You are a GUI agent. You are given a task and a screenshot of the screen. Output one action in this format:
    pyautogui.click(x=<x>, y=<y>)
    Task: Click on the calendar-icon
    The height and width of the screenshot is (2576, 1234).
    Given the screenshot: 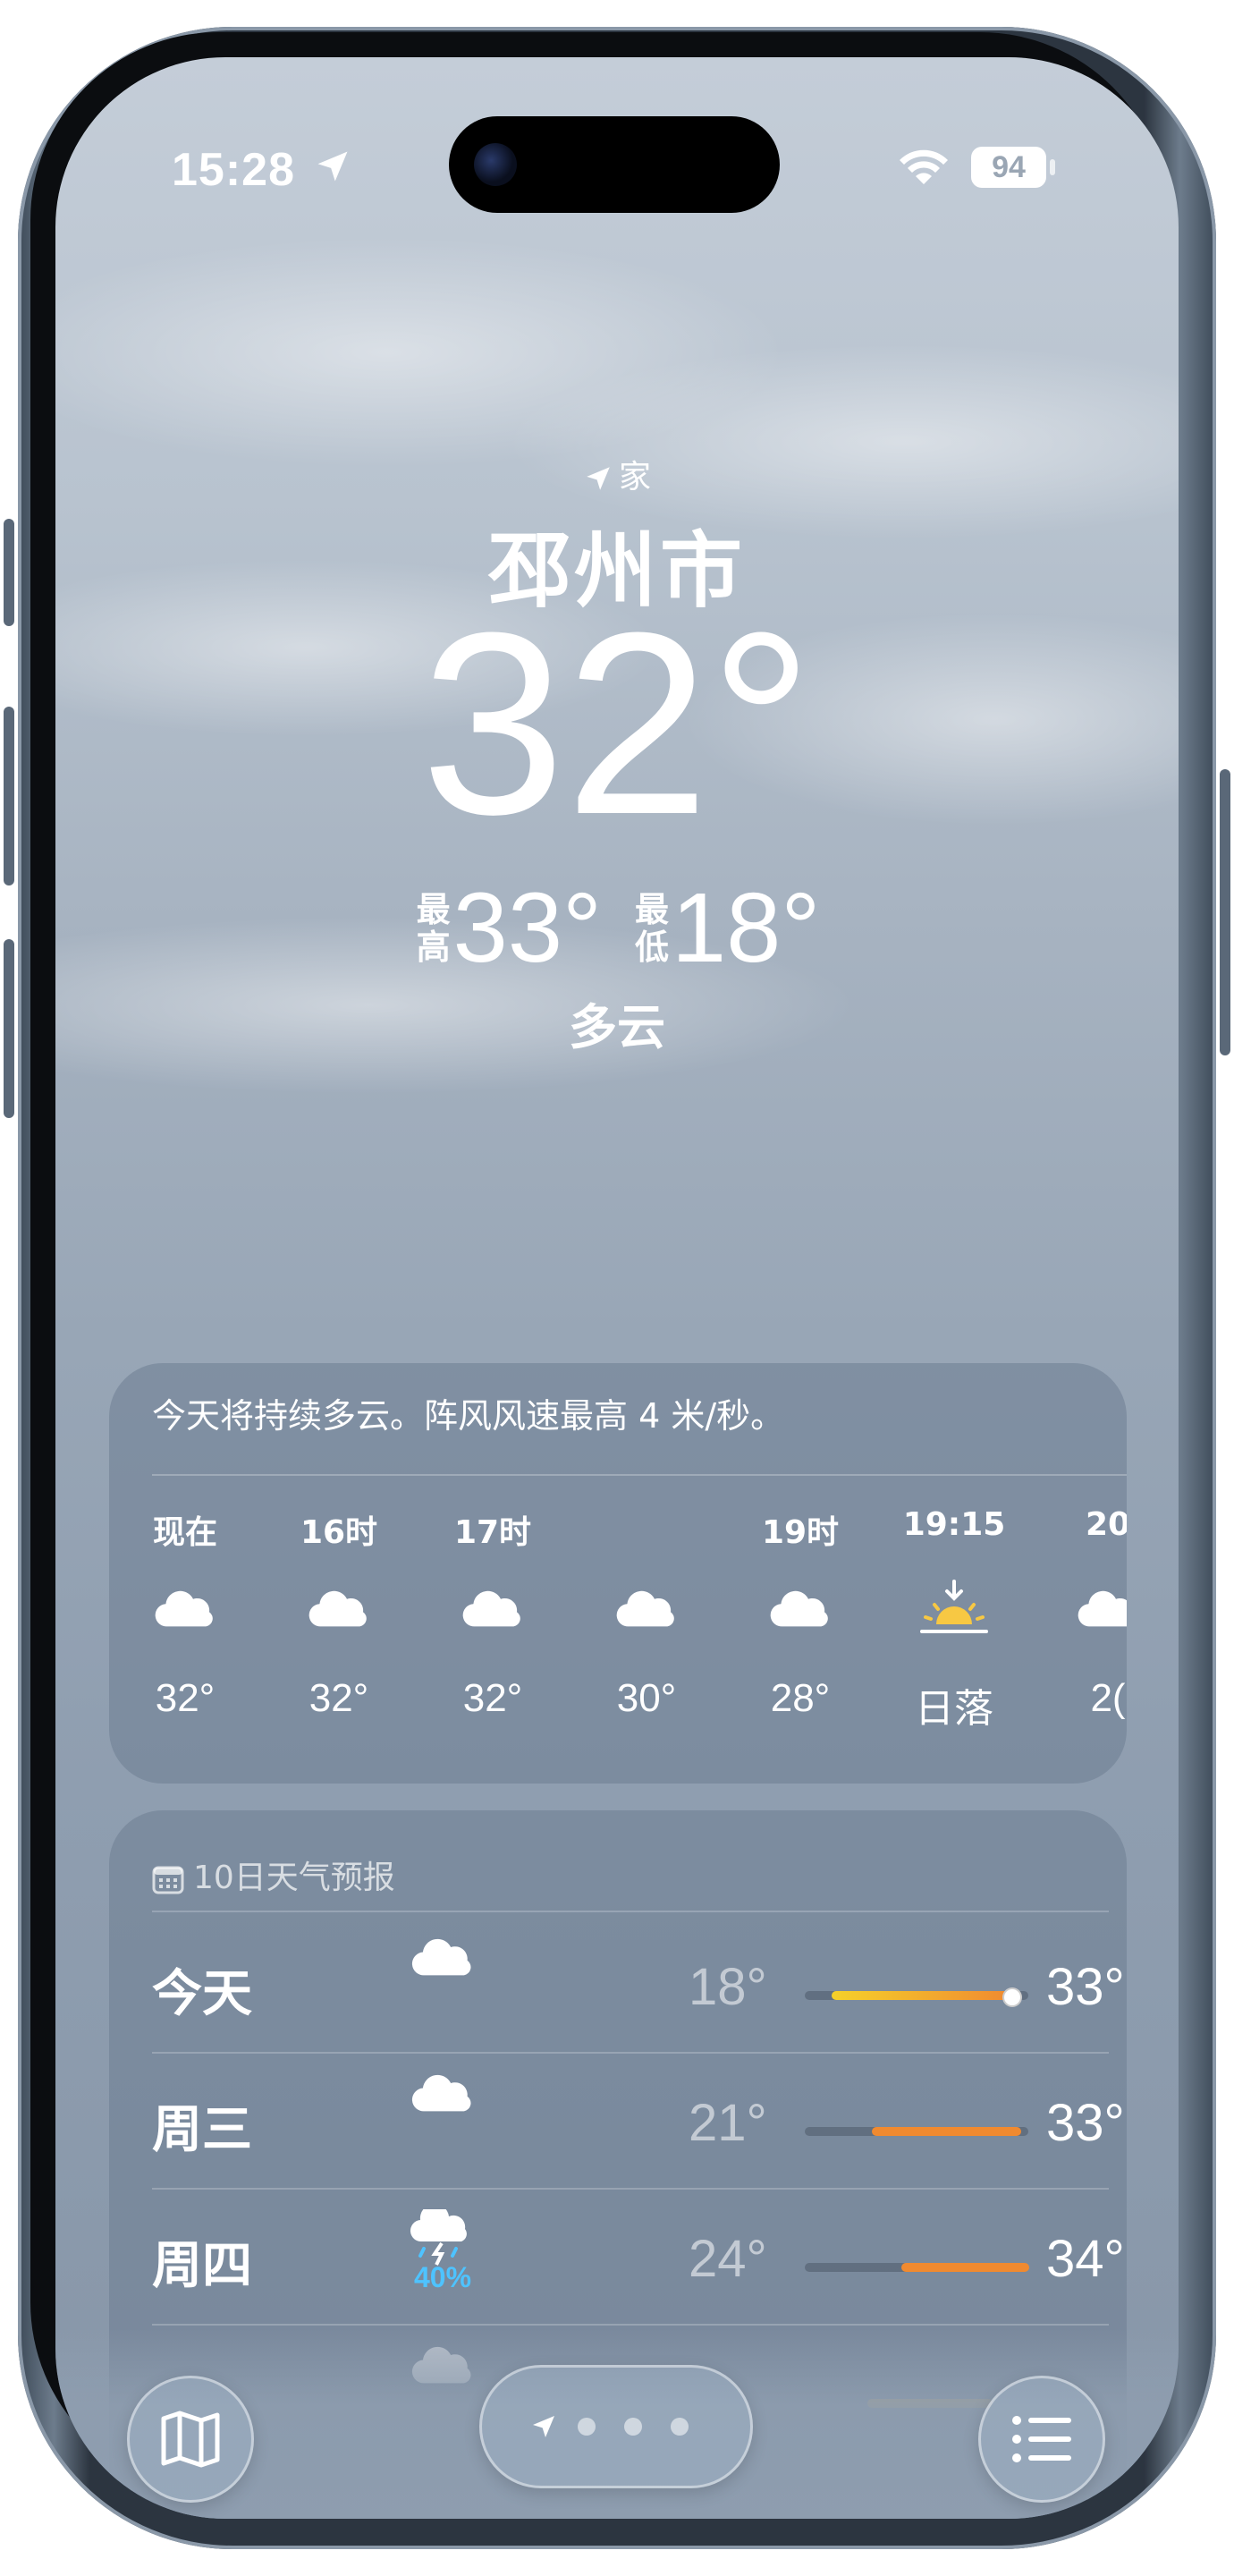 What is the action you would take?
    pyautogui.click(x=168, y=1880)
    